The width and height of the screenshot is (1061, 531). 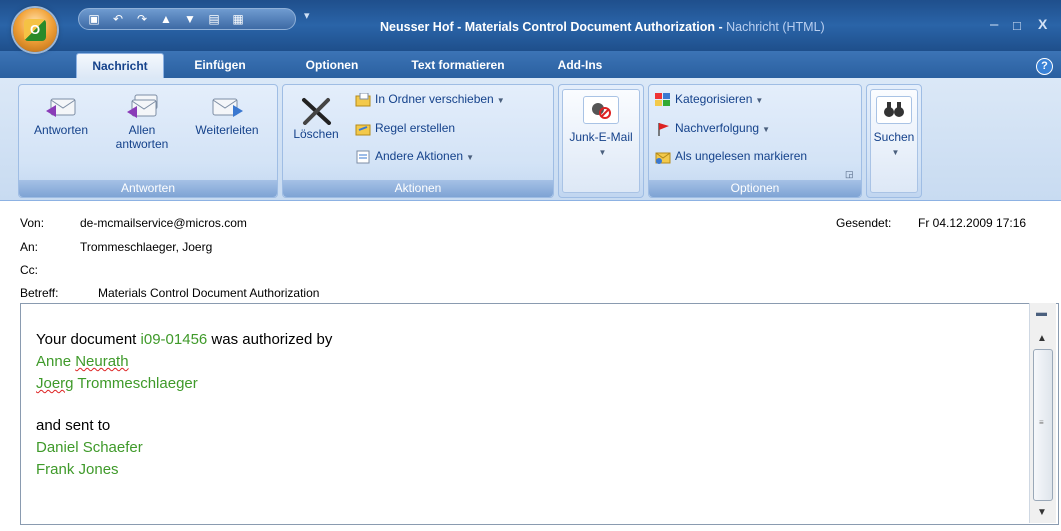 What do you see at coordinates (1042, 24) in the screenshot?
I see `close-button: X` at bounding box center [1042, 24].